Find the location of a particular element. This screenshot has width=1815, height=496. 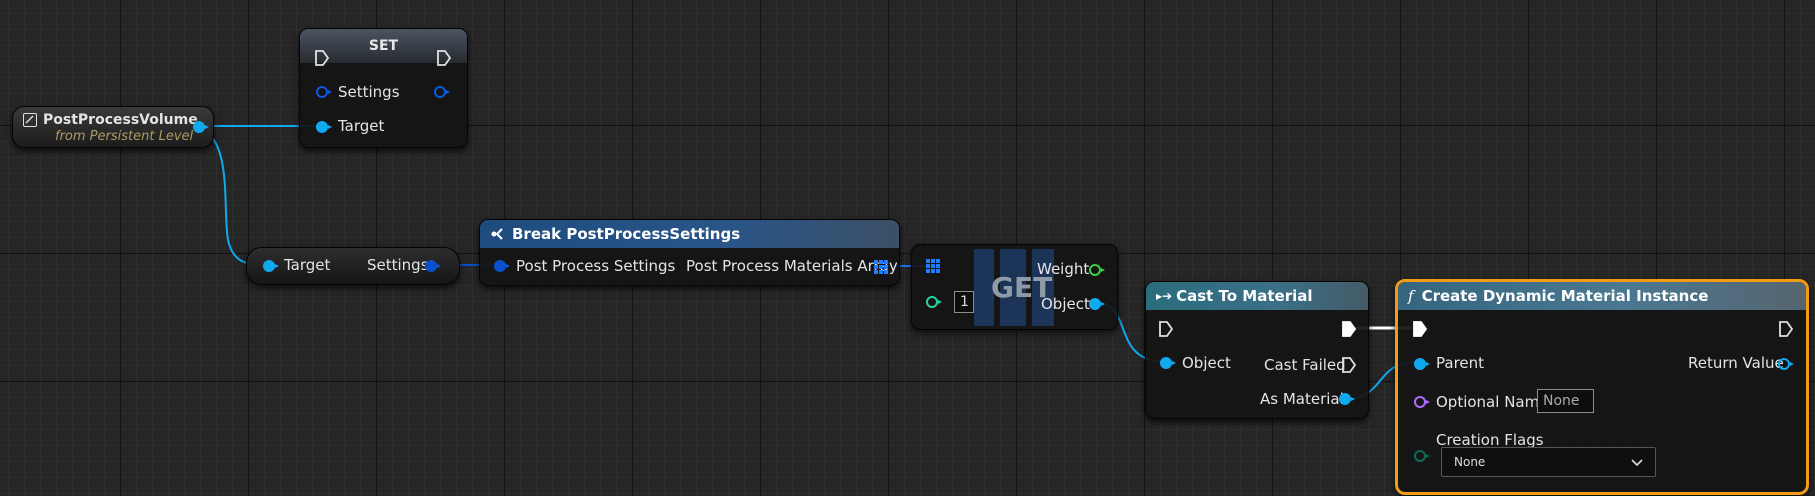

set-target-label: Target is located at coordinates (361, 126).